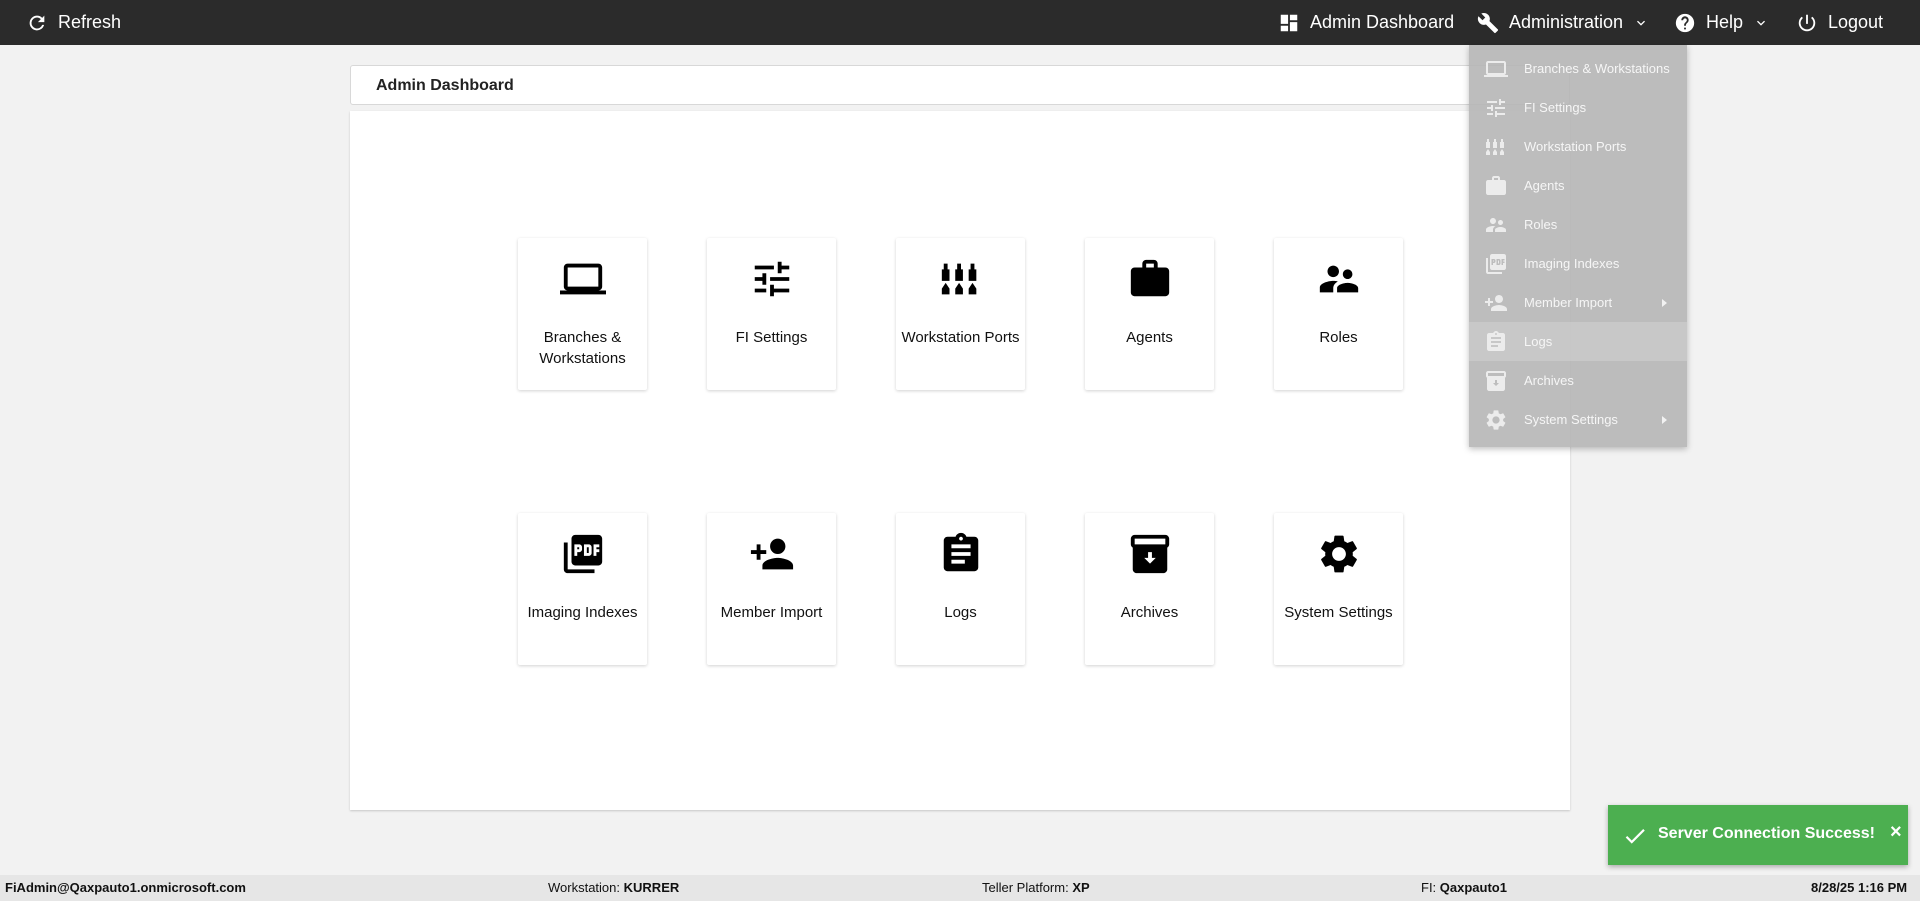 This screenshot has height=901, width=1920. Describe the element at coordinates (1859, 887) in the screenshot. I see `status-datetime: 8/28/25 1:16 PM` at that location.